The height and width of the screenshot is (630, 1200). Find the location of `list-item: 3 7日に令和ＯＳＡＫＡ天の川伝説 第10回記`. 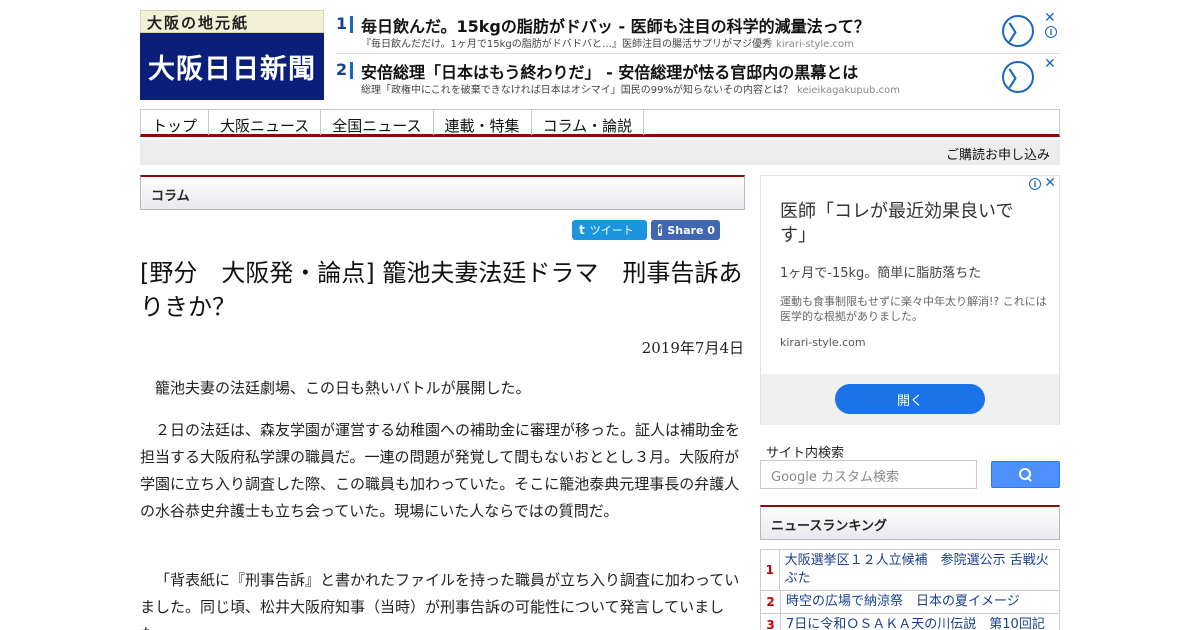

list-item: 3 7日に令和ＯＳＡＫＡ天の川伝説 第10回記 is located at coordinates (910, 622).